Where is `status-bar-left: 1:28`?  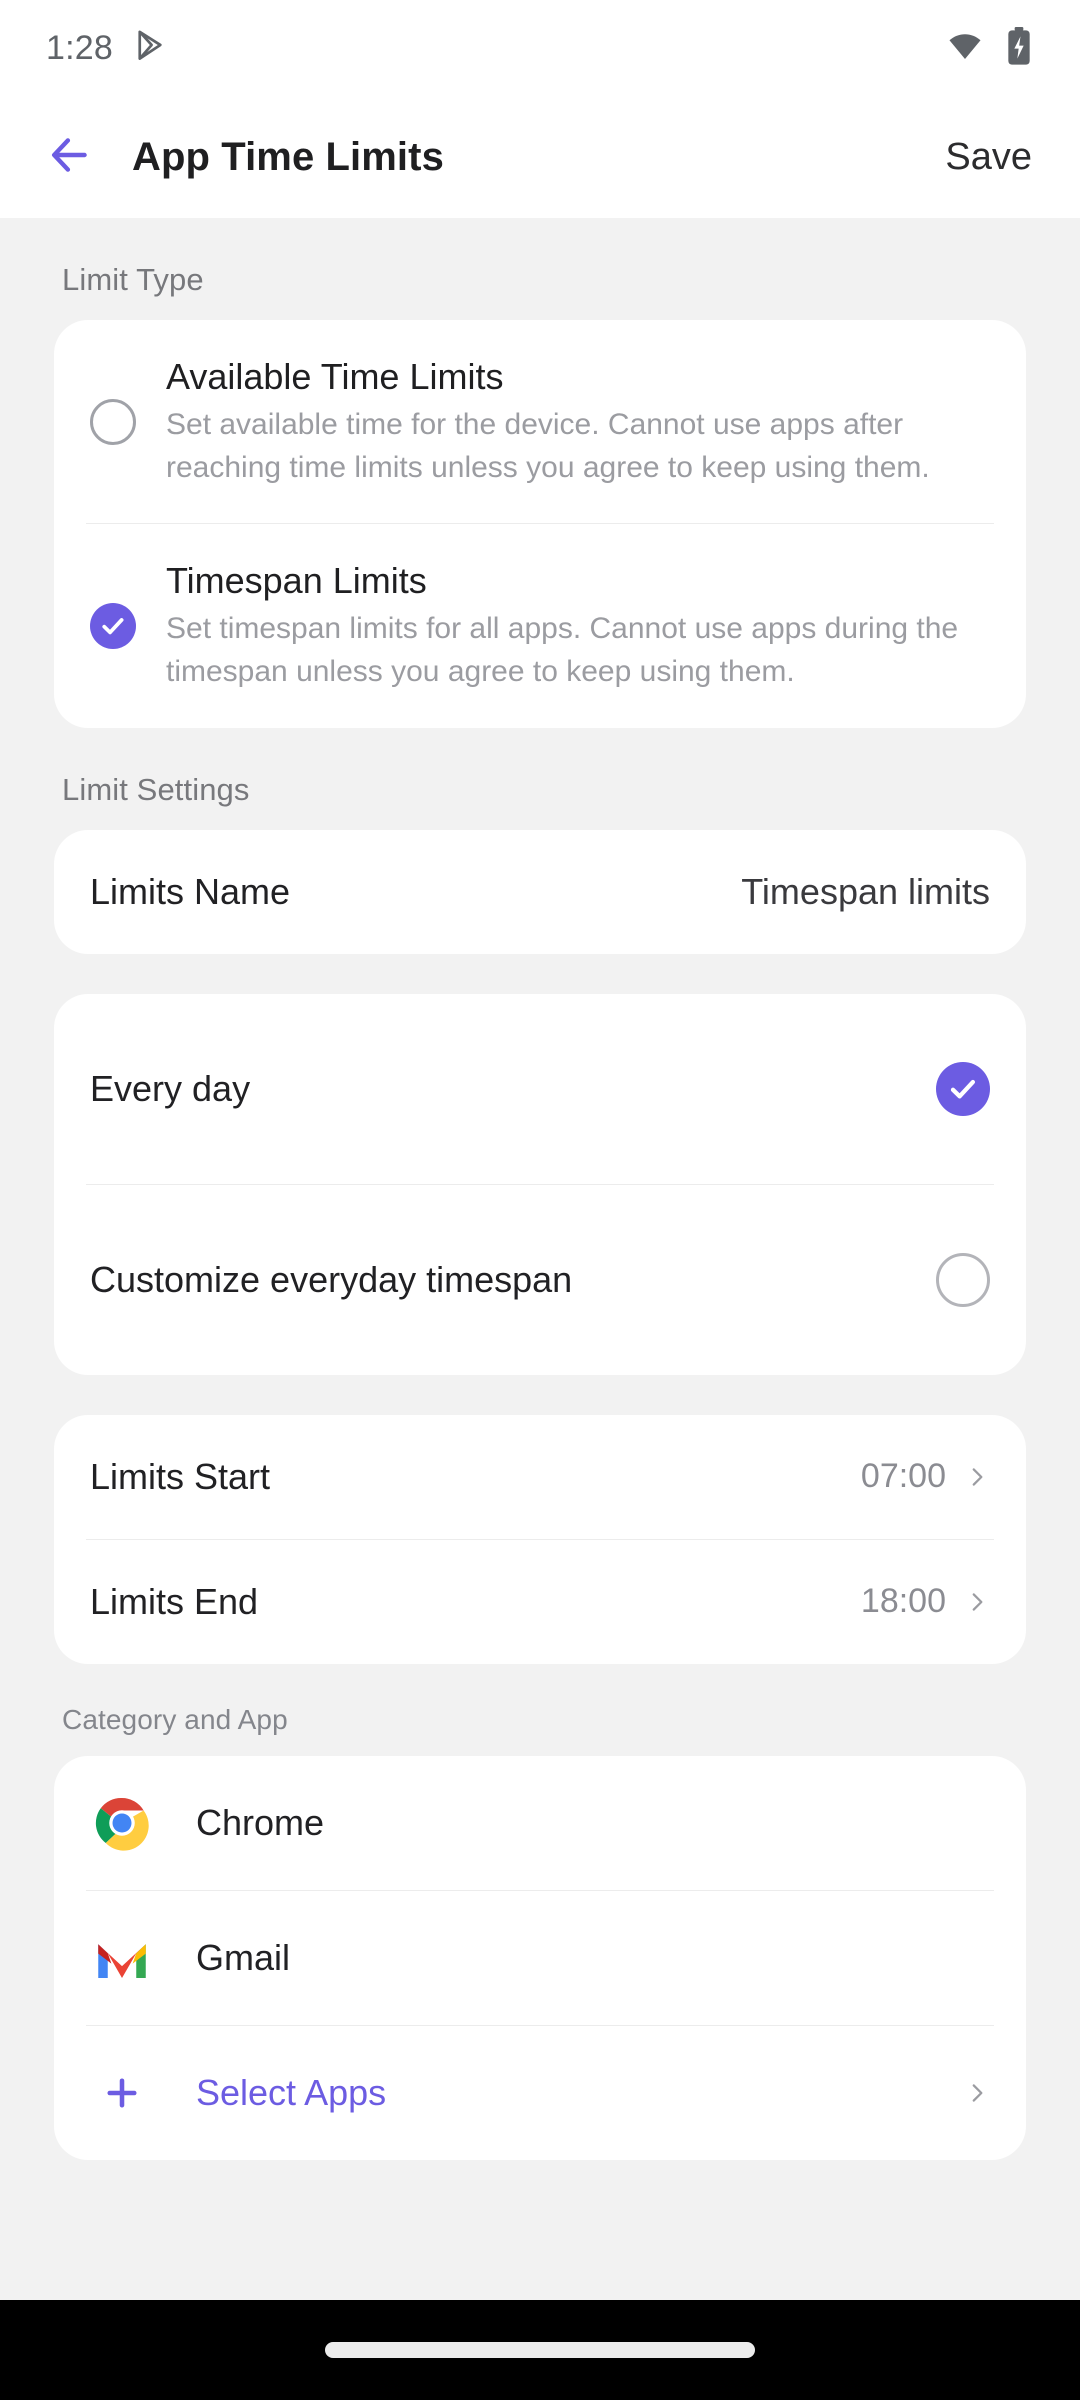
status-bar-left: 1:28 is located at coordinates (107, 48).